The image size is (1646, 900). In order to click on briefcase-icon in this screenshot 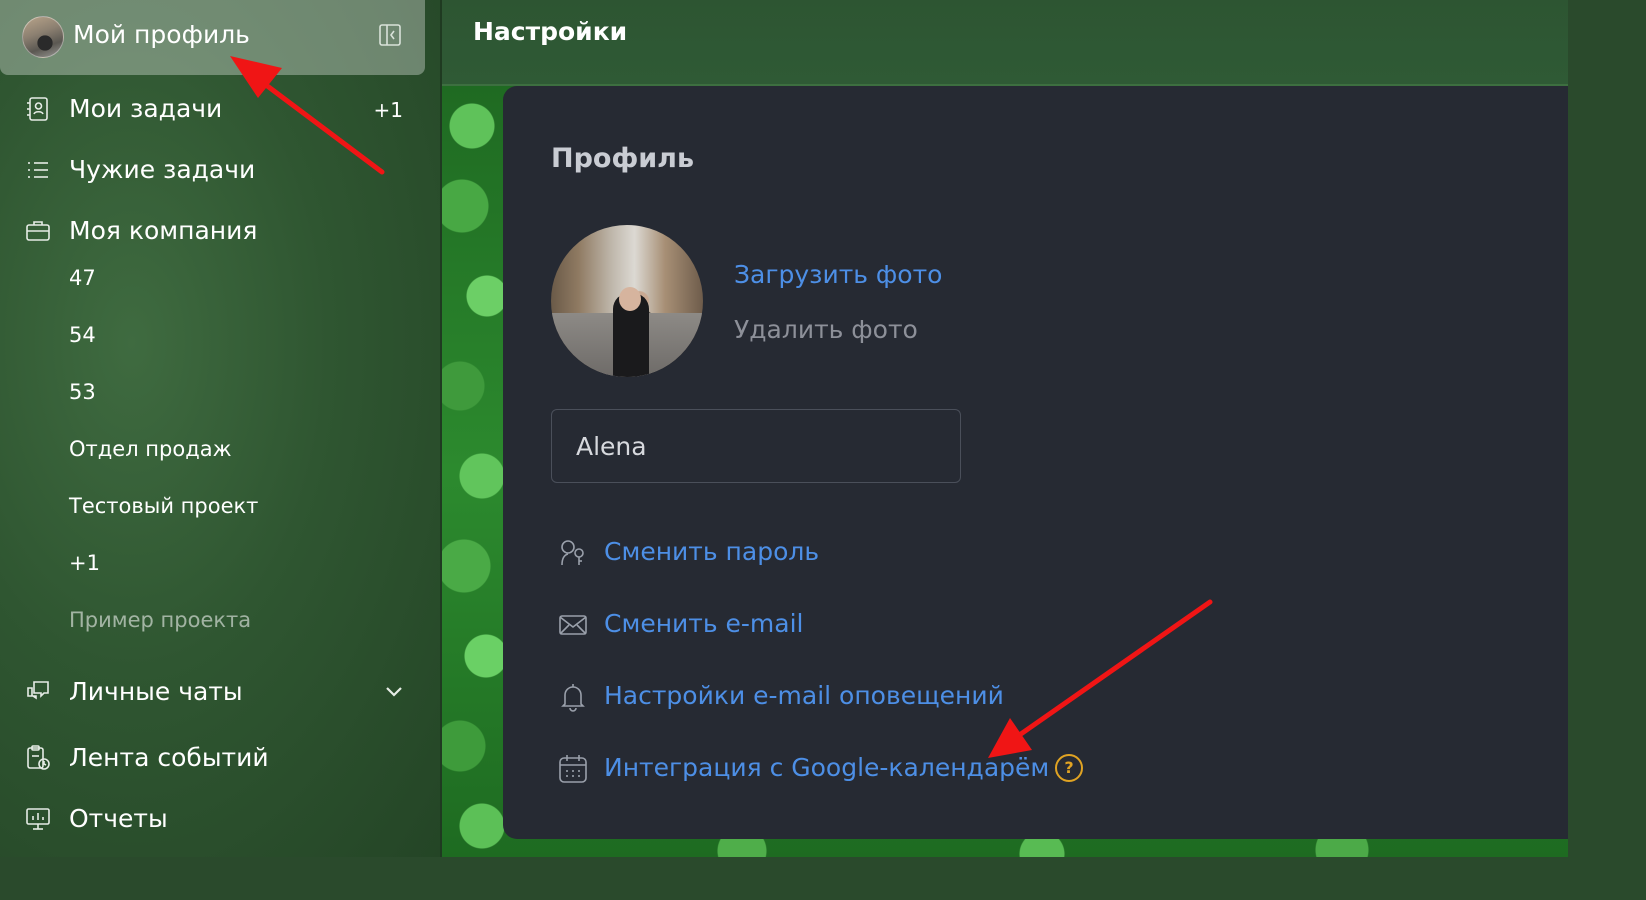, I will do `click(38, 231)`.